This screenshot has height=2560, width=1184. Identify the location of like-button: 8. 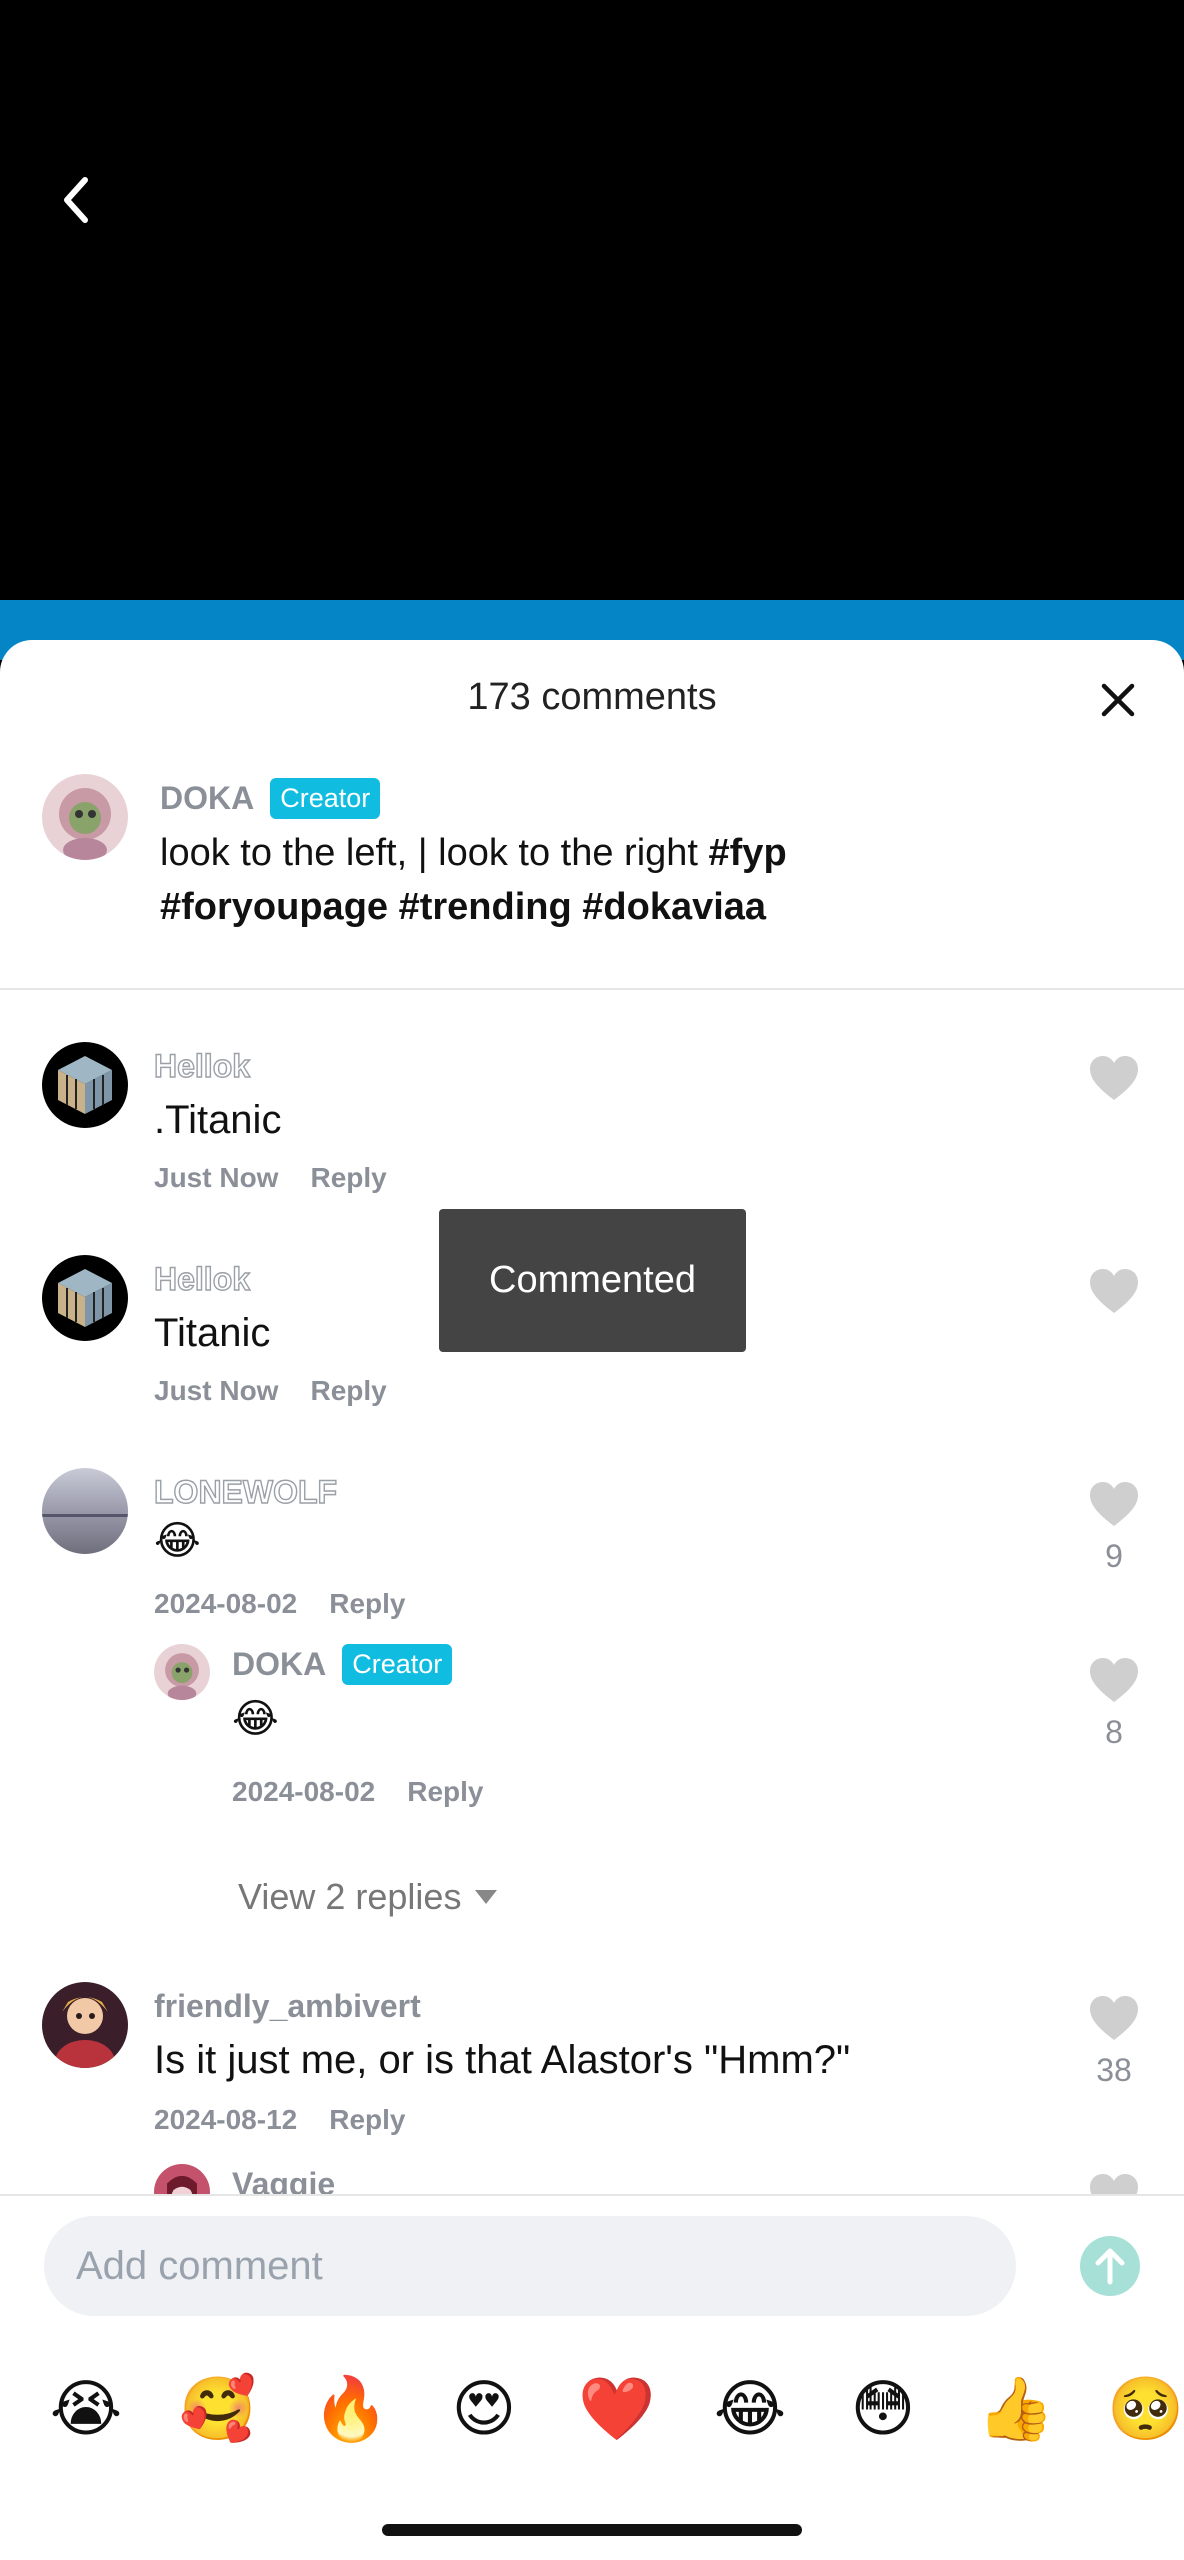
(1114, 1703).